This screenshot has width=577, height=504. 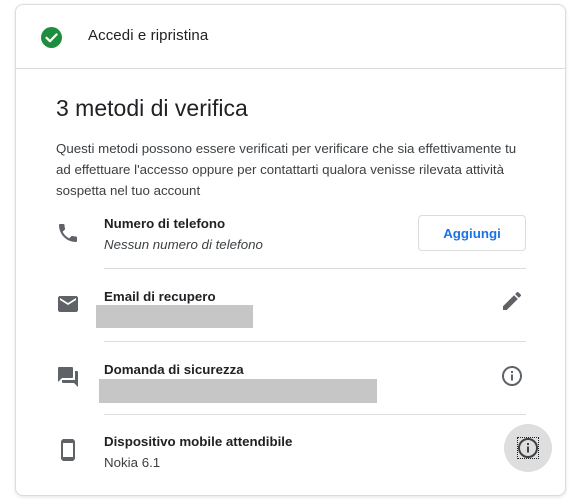 What do you see at coordinates (51, 37) in the screenshot?
I see `check-circle-icon` at bounding box center [51, 37].